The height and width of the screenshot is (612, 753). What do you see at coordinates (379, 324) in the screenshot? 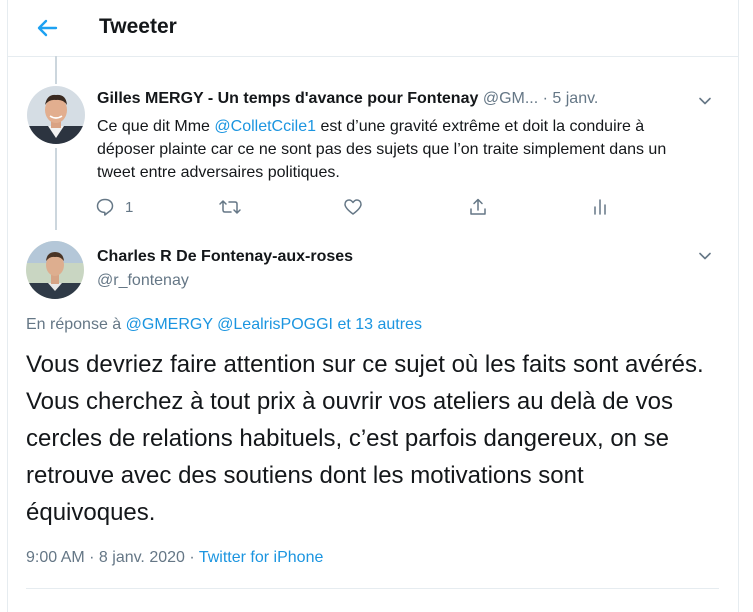
I see `reply-others-link: et 13 autres` at bounding box center [379, 324].